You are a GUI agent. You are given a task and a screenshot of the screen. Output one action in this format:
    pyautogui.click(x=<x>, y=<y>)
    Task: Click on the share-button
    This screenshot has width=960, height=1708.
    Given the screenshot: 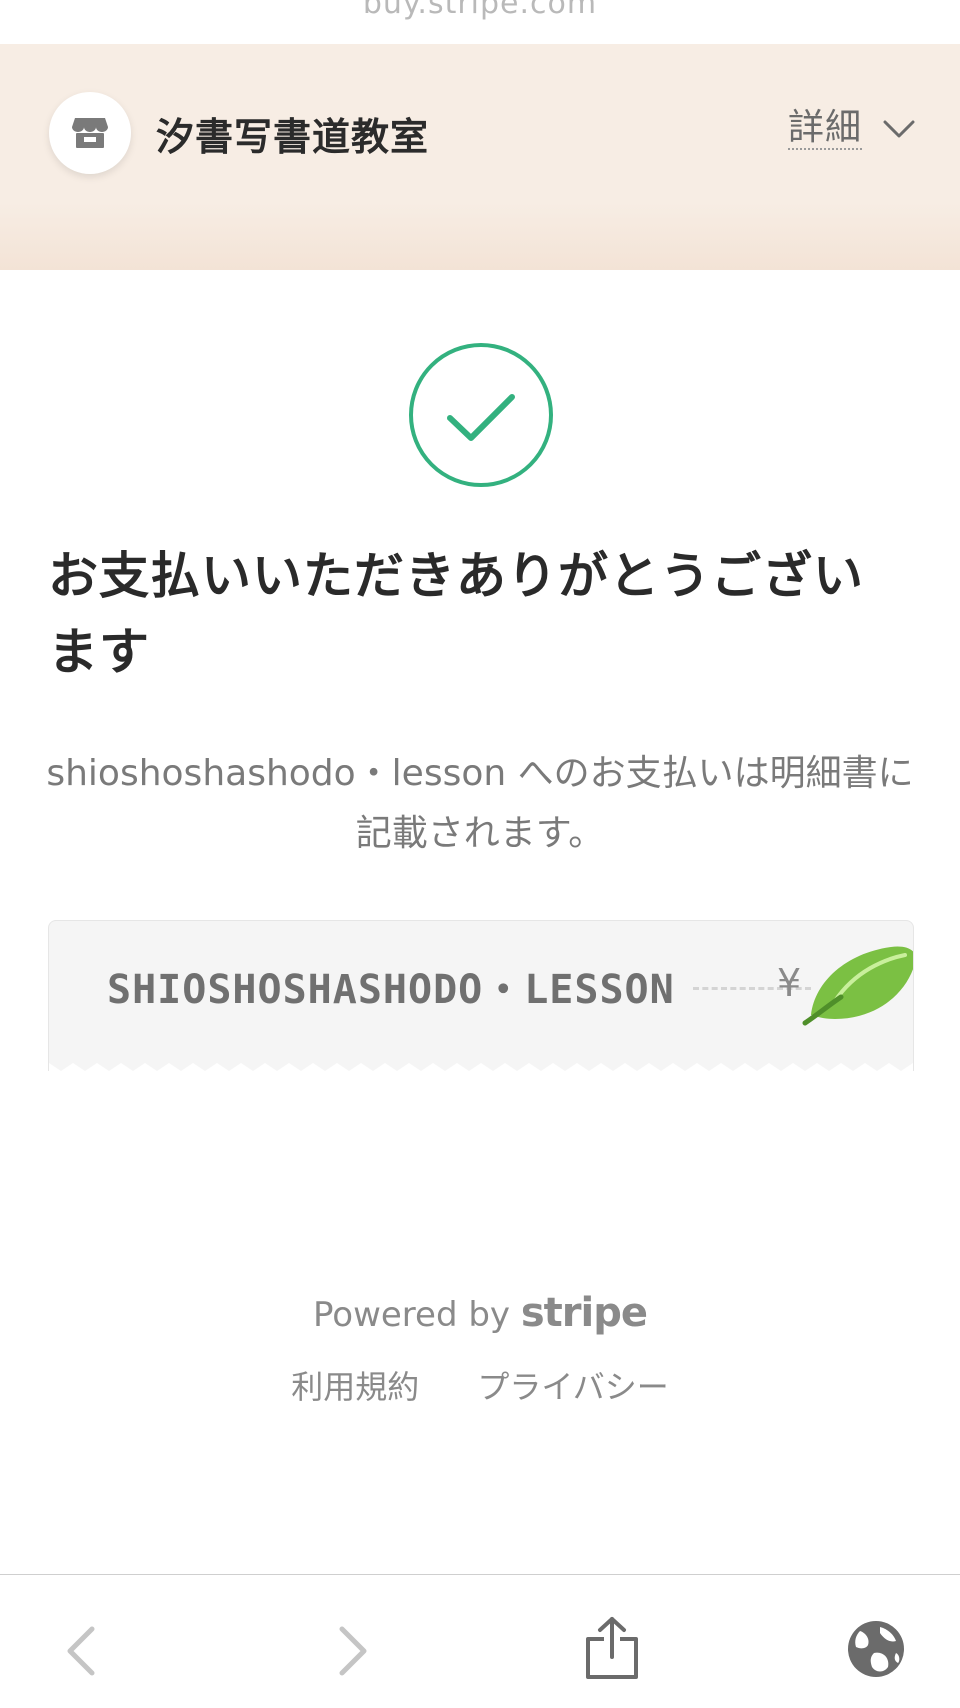 What is the action you would take?
    pyautogui.click(x=612, y=1650)
    